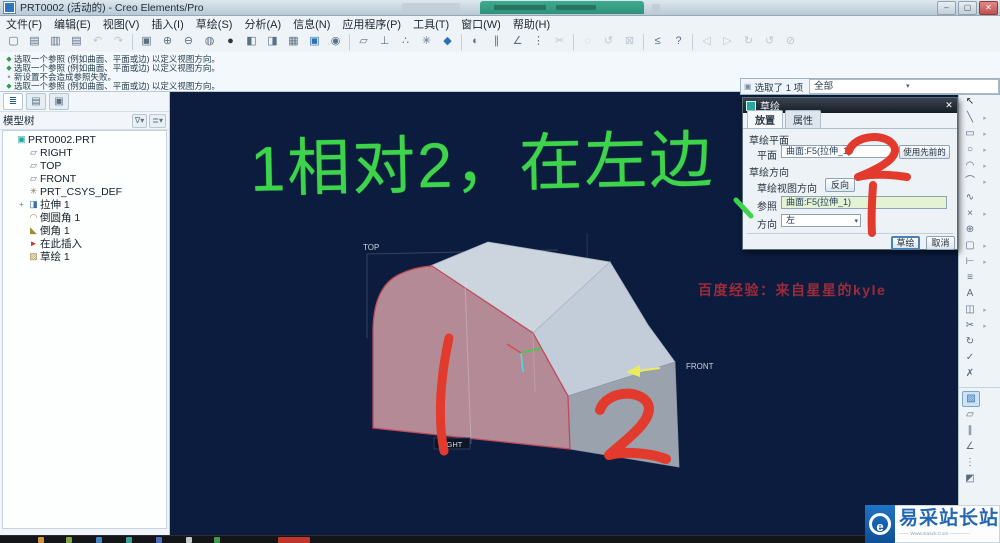 The height and width of the screenshot is (543, 1000). I want to click on menu-item: 工具(T), so click(431, 24).